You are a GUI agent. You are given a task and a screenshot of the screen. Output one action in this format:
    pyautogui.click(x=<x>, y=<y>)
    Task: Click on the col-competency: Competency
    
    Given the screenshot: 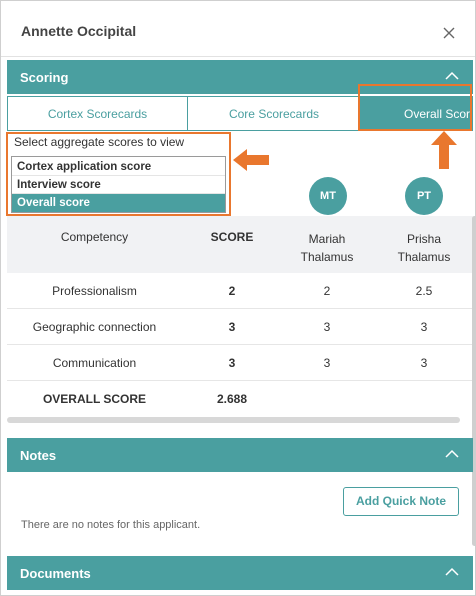 What is the action you would take?
    pyautogui.click(x=94, y=237)
    